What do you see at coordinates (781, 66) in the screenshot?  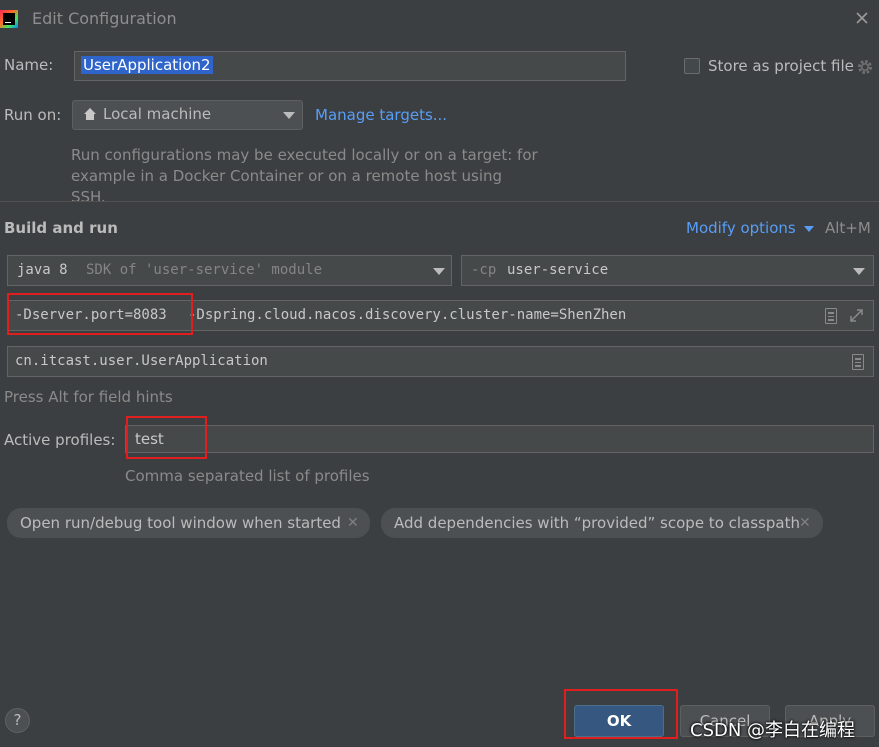 I see `store-label: Store as project file` at bounding box center [781, 66].